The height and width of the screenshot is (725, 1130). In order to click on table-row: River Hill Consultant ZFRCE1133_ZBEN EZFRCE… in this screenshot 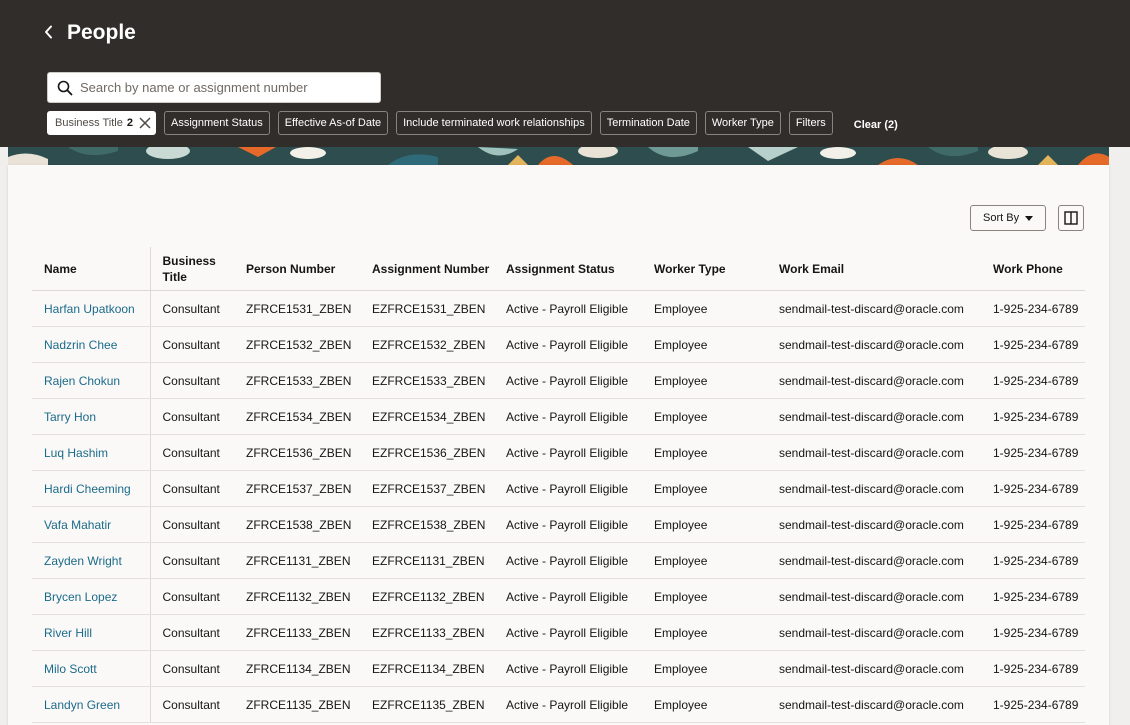, I will do `click(558, 632)`.